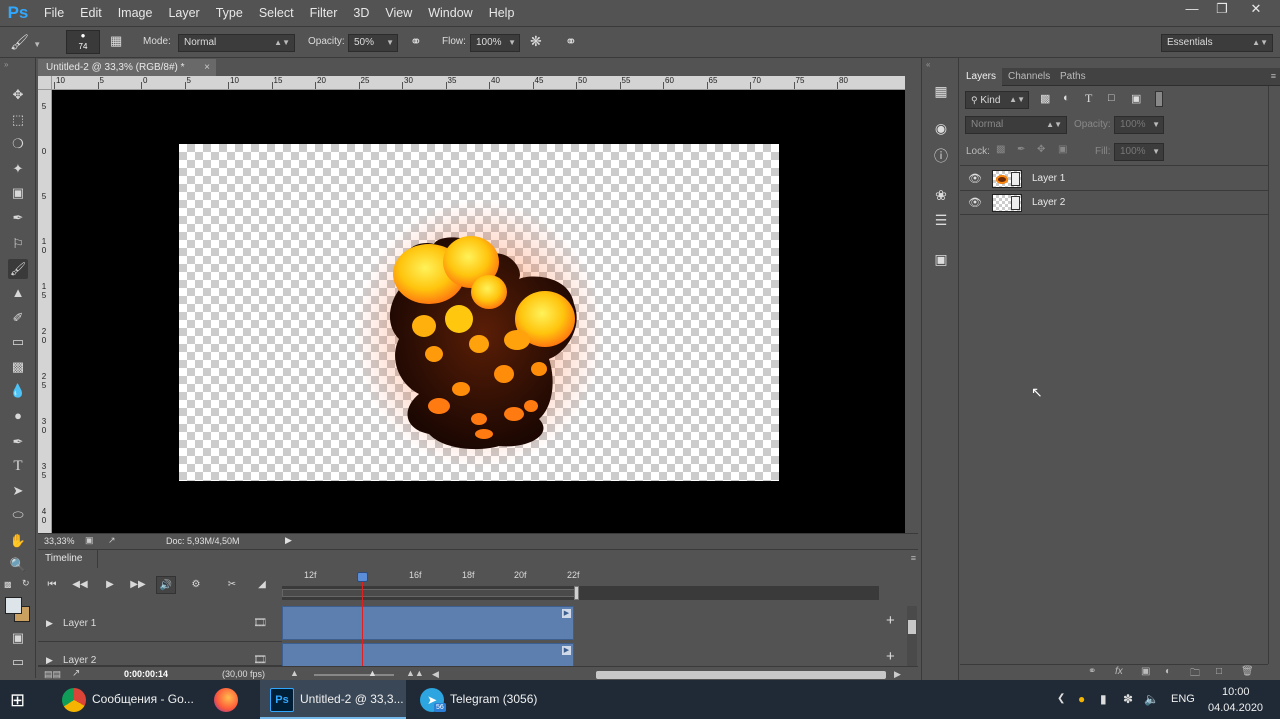  I want to click on convert-frames-icon: ▤▤, so click(52, 674).